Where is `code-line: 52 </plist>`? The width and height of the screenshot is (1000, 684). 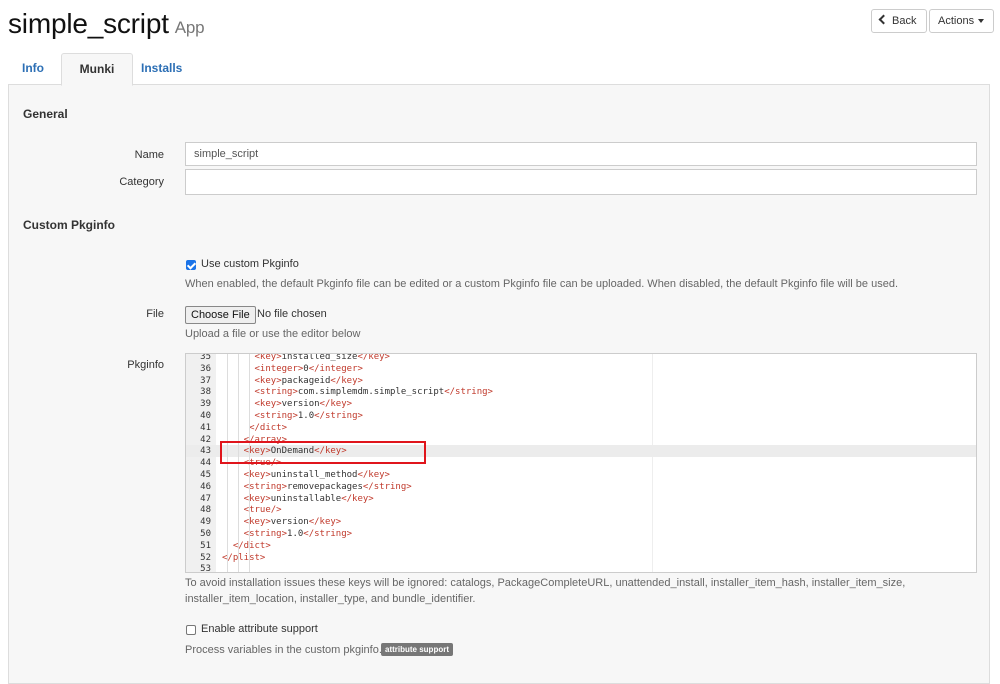
code-line: 52 </plist> is located at coordinates (581, 558).